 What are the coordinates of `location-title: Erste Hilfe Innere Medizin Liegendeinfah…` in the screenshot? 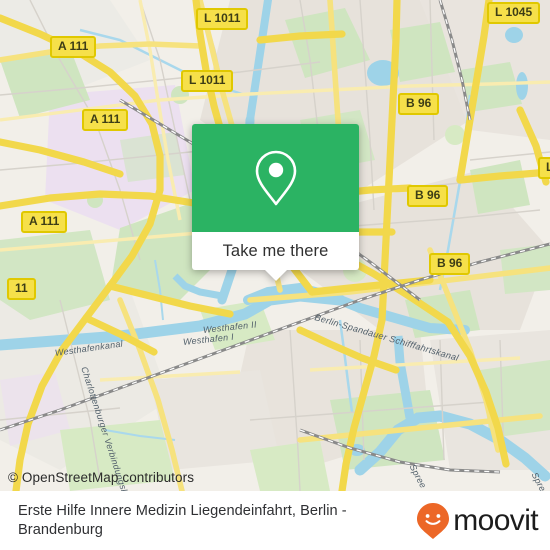 It's located at (182, 520).